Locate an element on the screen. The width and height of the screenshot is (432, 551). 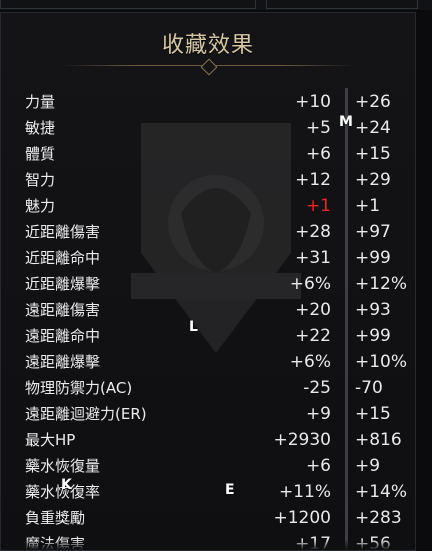
stat-value-max: +12% is located at coordinates (381, 284).